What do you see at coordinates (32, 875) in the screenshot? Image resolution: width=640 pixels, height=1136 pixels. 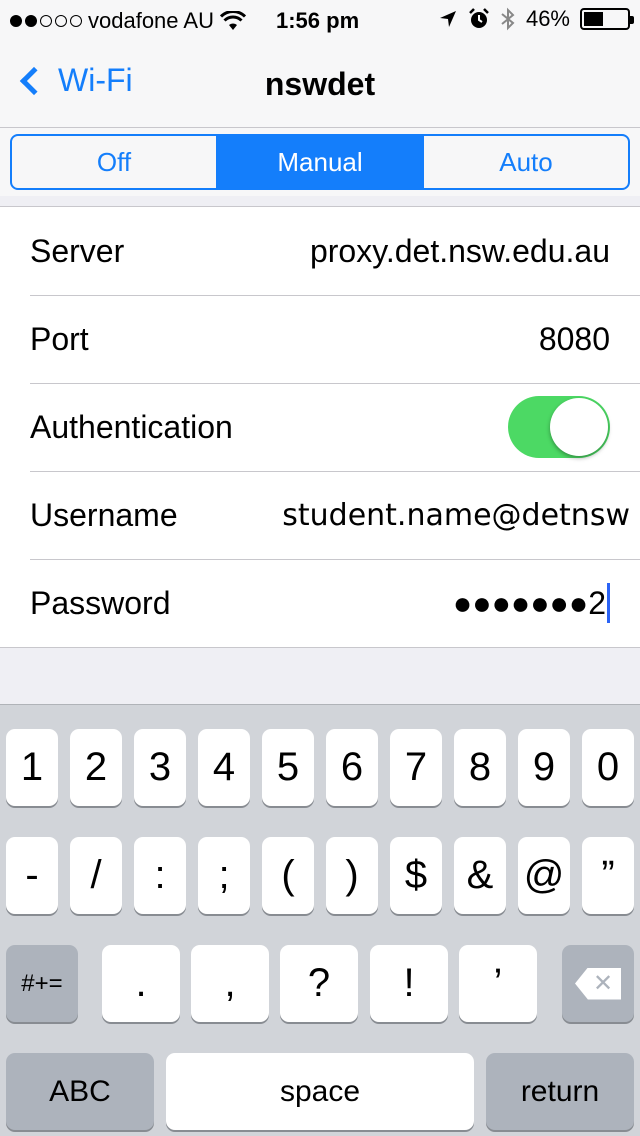 I see `key-hyphen: -` at bounding box center [32, 875].